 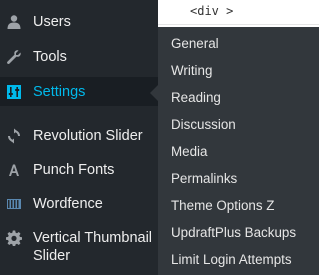 I want to click on submenu-item-reading: Reading, so click(x=196, y=98).